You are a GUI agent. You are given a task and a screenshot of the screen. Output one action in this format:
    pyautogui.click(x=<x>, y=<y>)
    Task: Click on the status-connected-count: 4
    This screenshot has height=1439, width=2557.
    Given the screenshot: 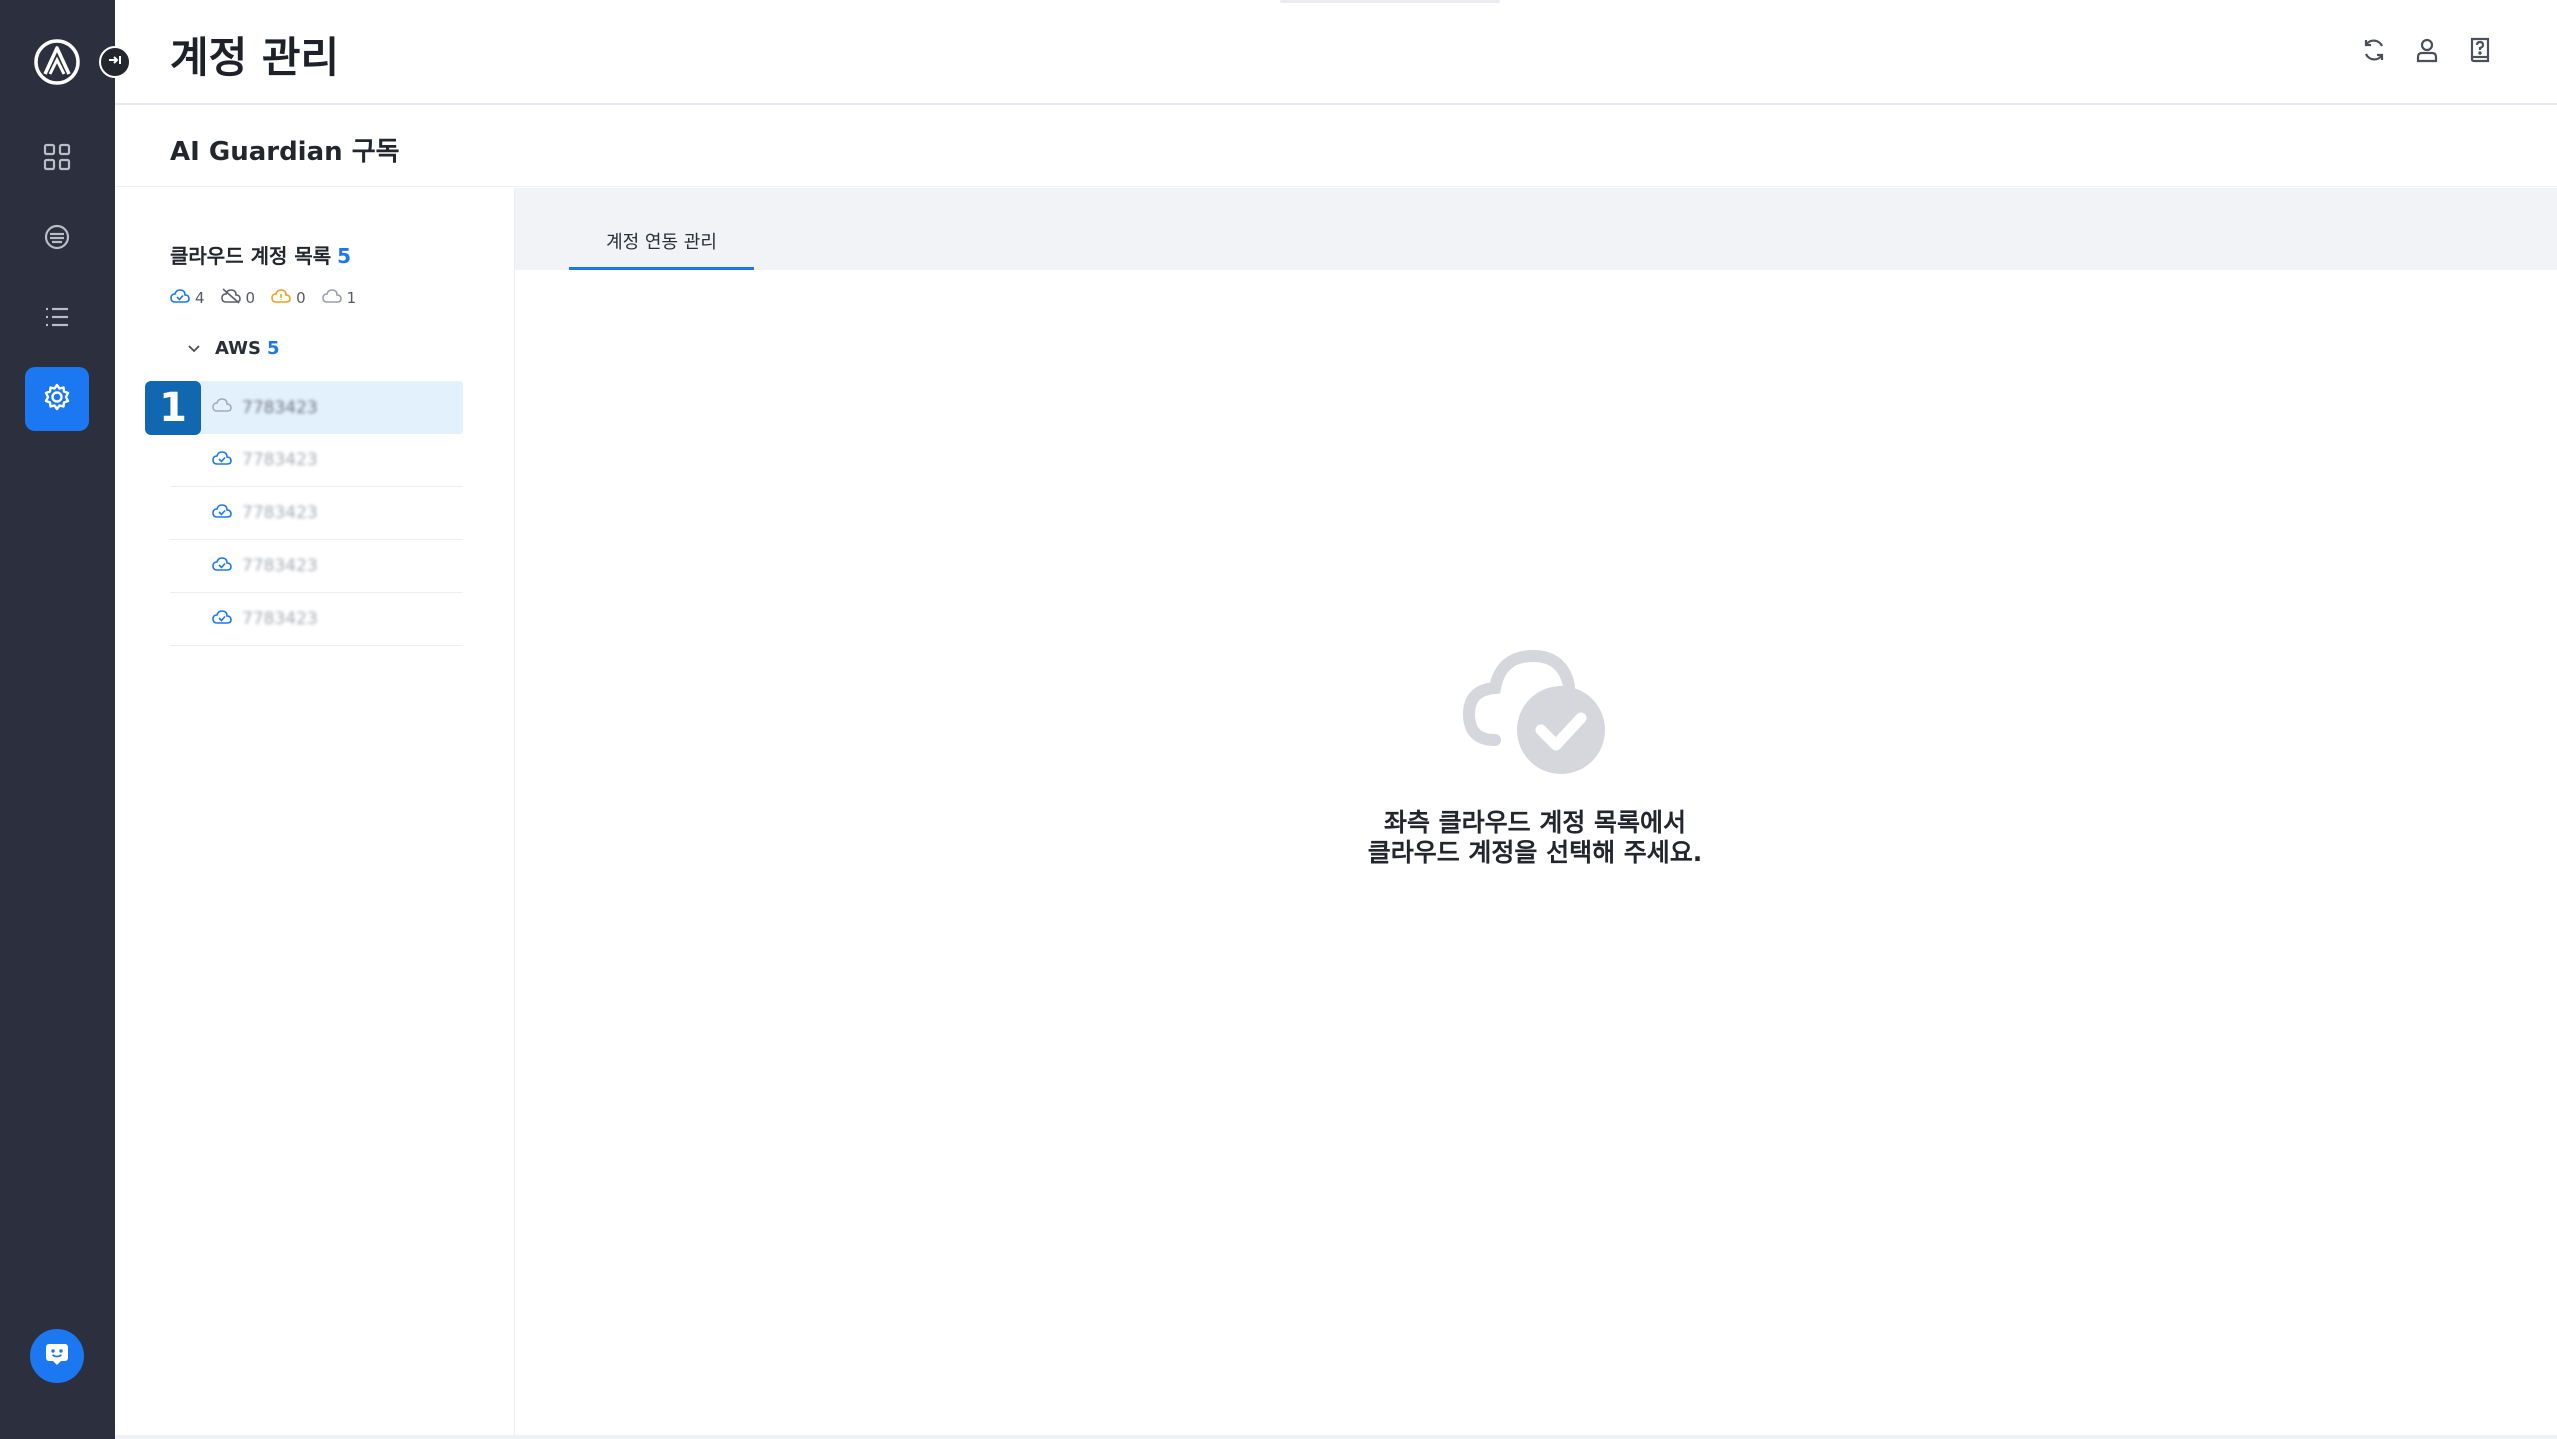 What is the action you would take?
    pyautogui.click(x=200, y=298)
    